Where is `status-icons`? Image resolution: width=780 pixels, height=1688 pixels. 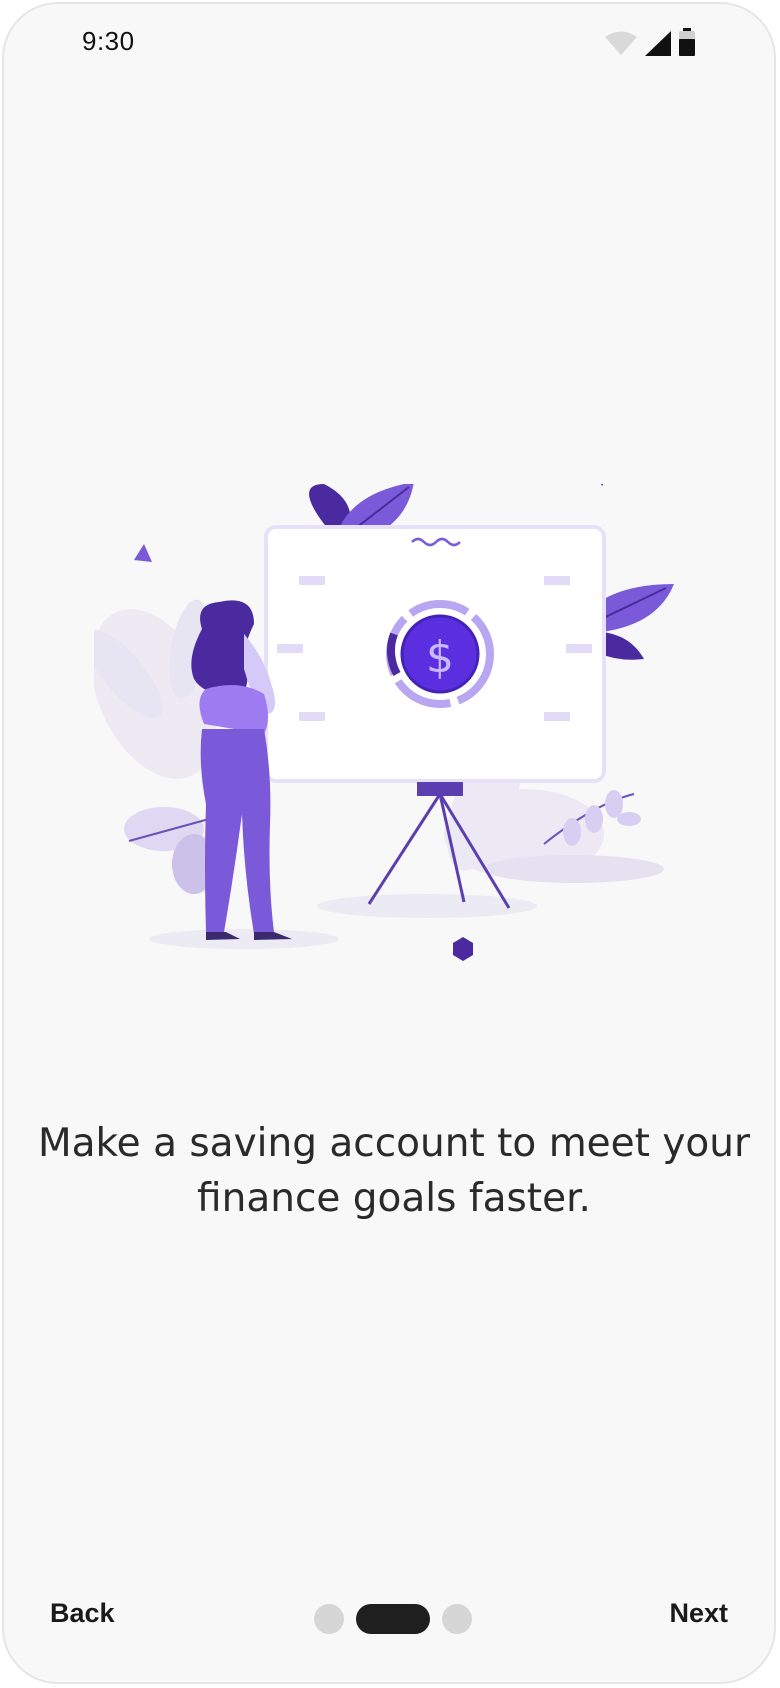 status-icons is located at coordinates (650, 42).